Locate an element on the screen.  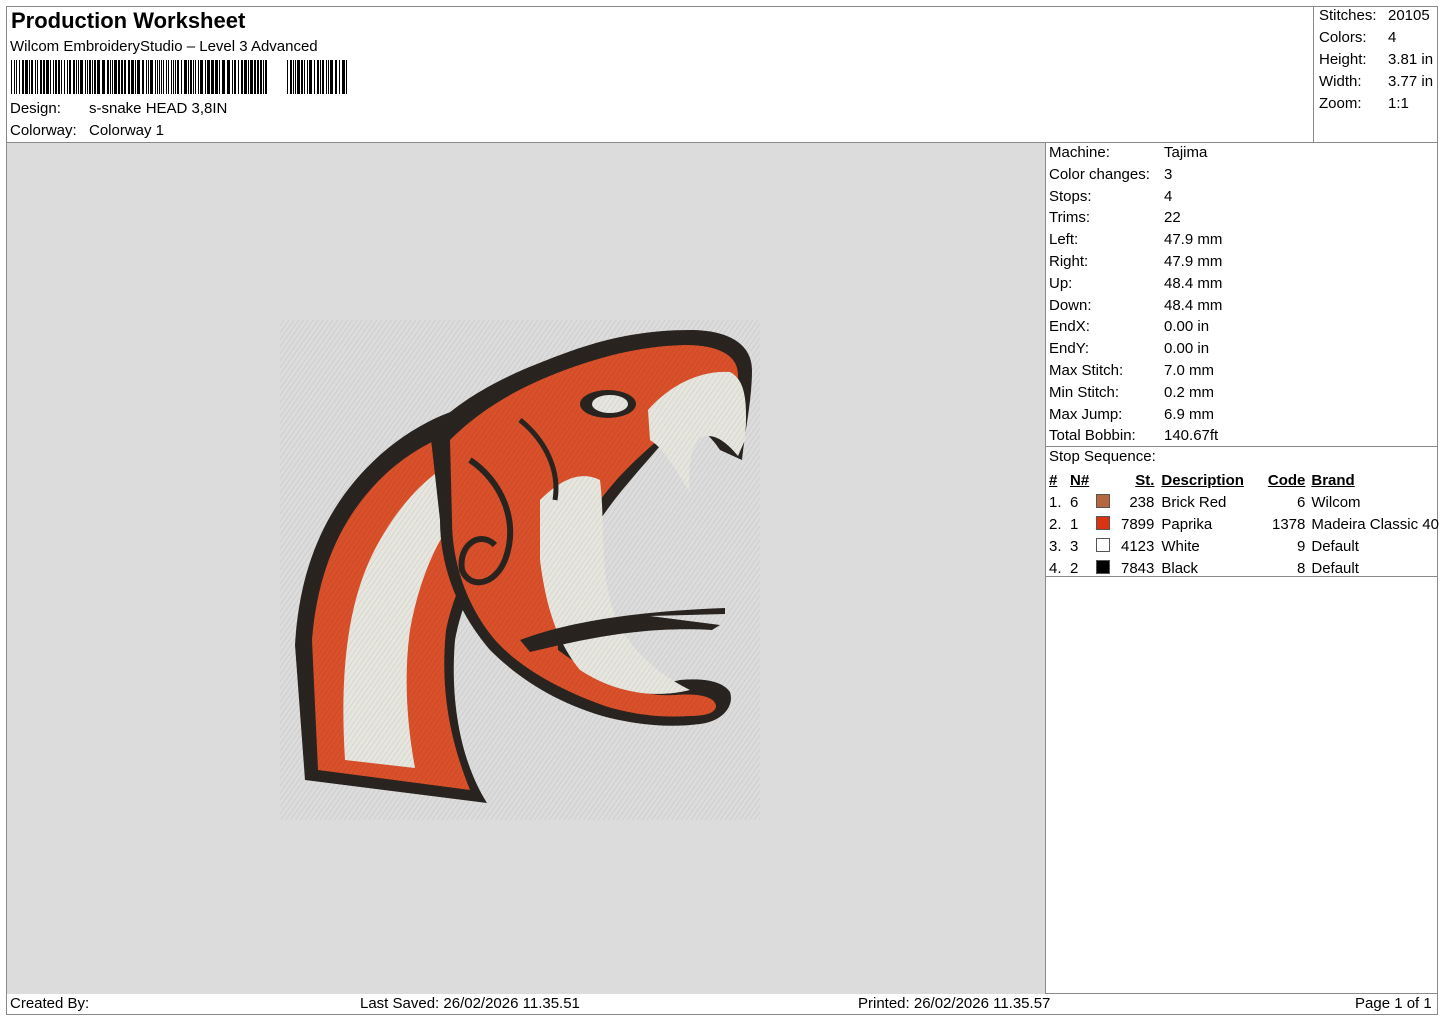
stop-sequence-row: 2. 1 7899 Paprika 1378 Madeira Classic 40 is located at coordinates (1244, 524).